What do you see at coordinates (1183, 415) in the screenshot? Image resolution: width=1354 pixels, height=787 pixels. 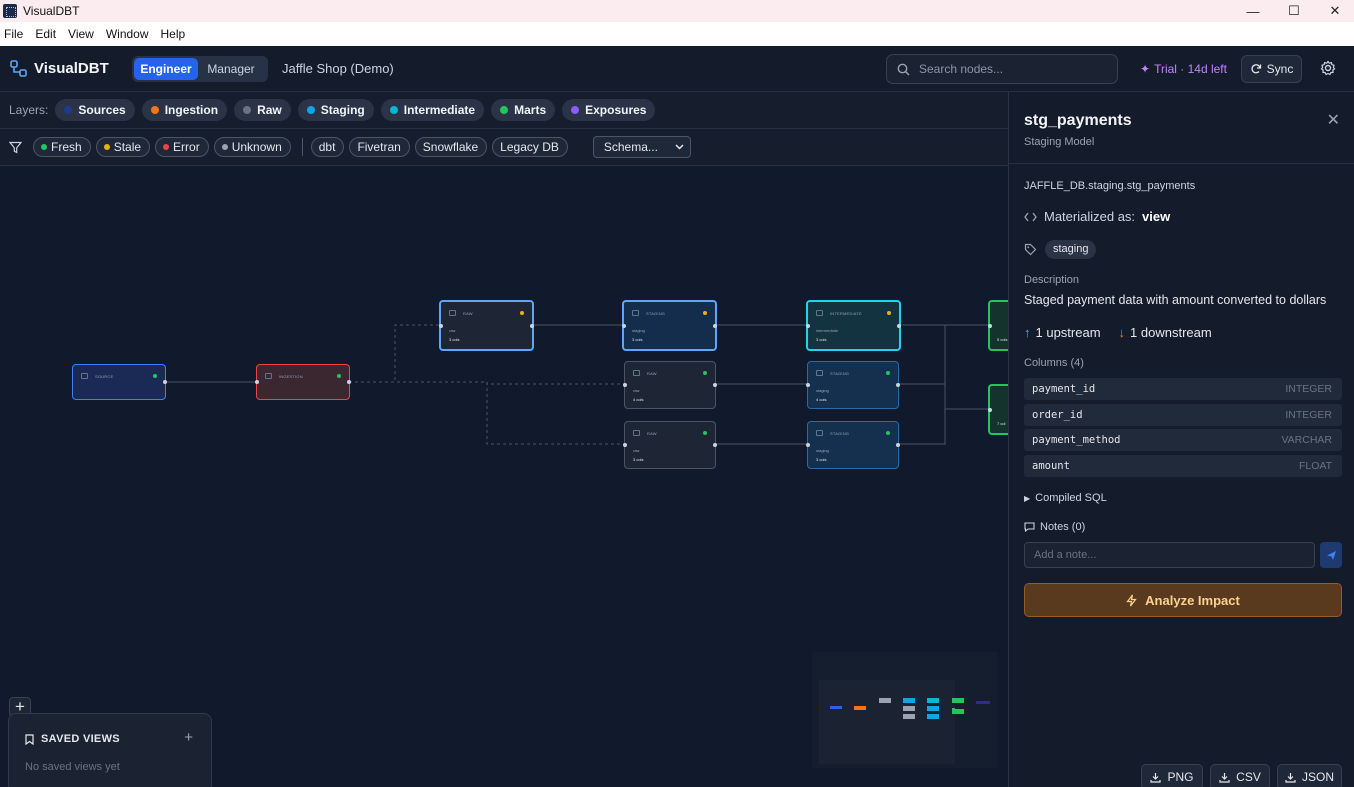 I see `column-row: order_id INTEGER` at bounding box center [1183, 415].